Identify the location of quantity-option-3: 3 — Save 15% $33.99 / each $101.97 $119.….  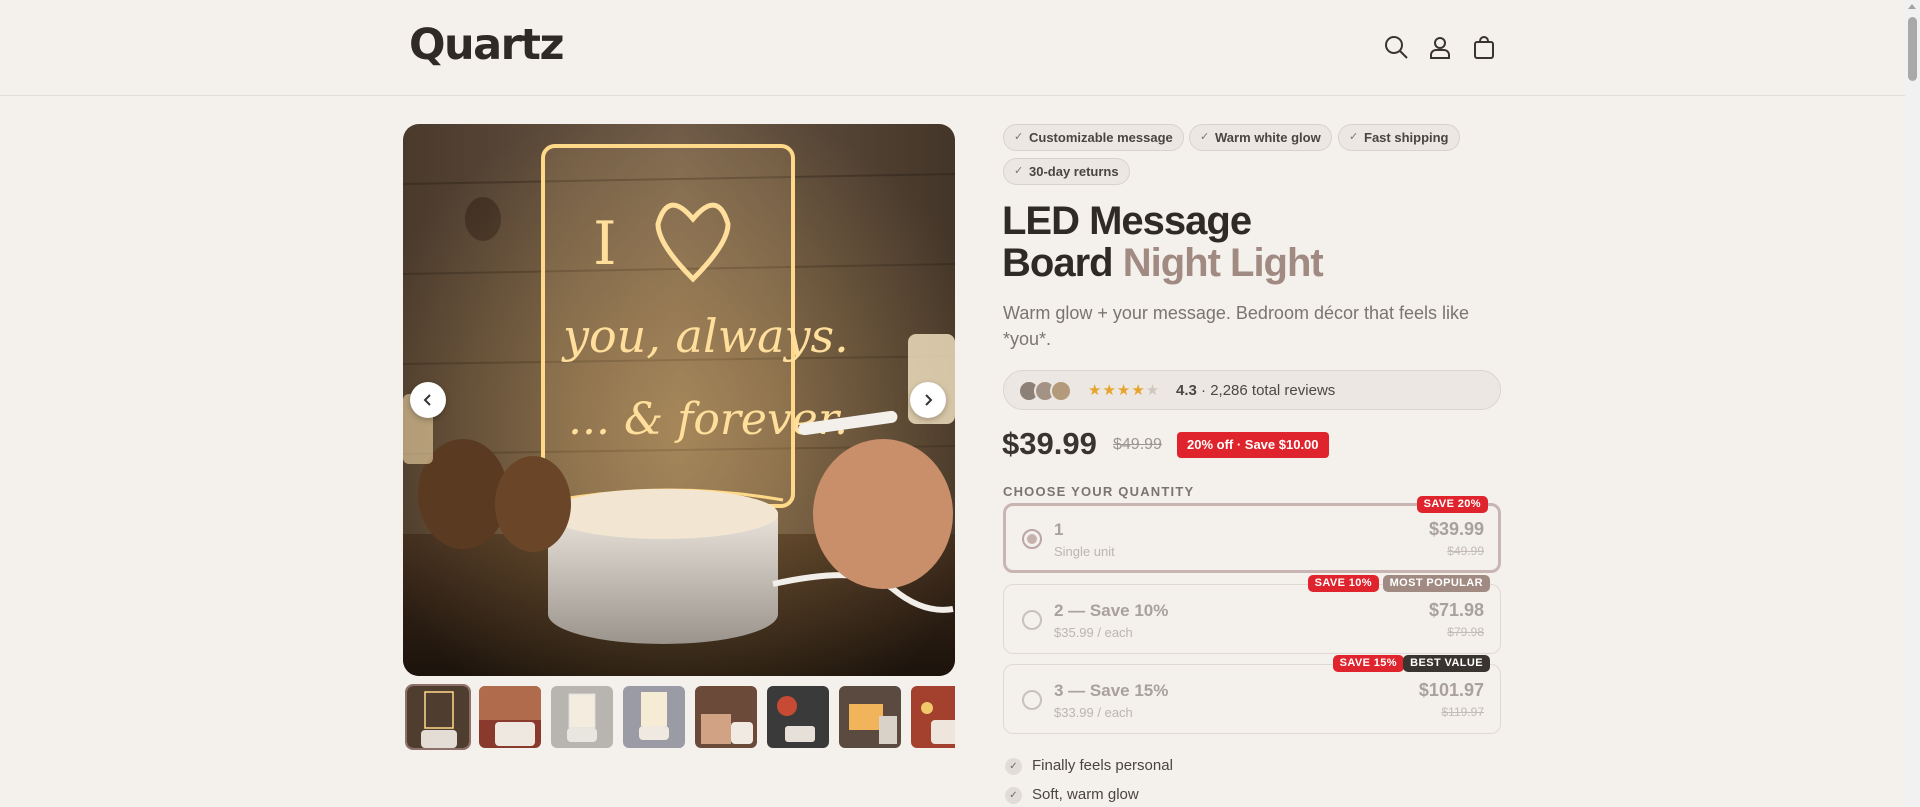
(1252, 694).